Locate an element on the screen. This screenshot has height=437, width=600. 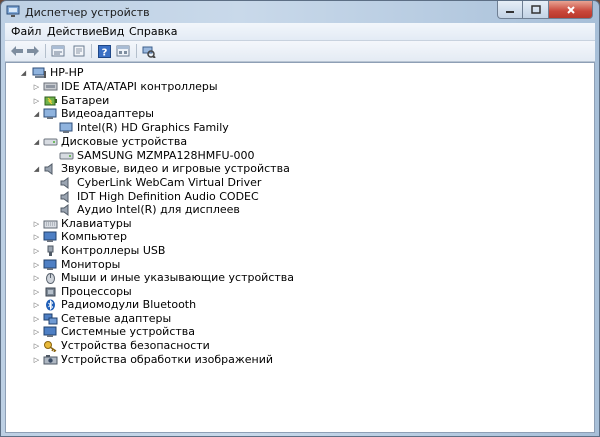
properties-button is located at coordinates (58, 51).